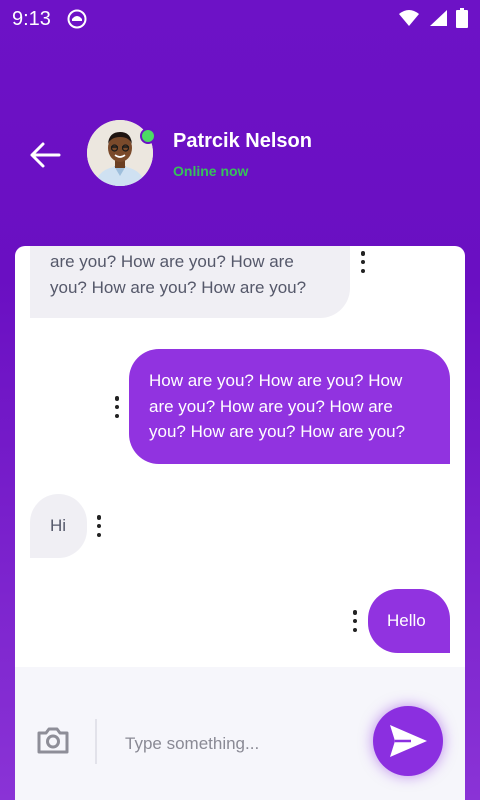 This screenshot has width=480, height=800. What do you see at coordinates (242, 141) in the screenshot?
I see `contact-name: Patrcik Nelson` at bounding box center [242, 141].